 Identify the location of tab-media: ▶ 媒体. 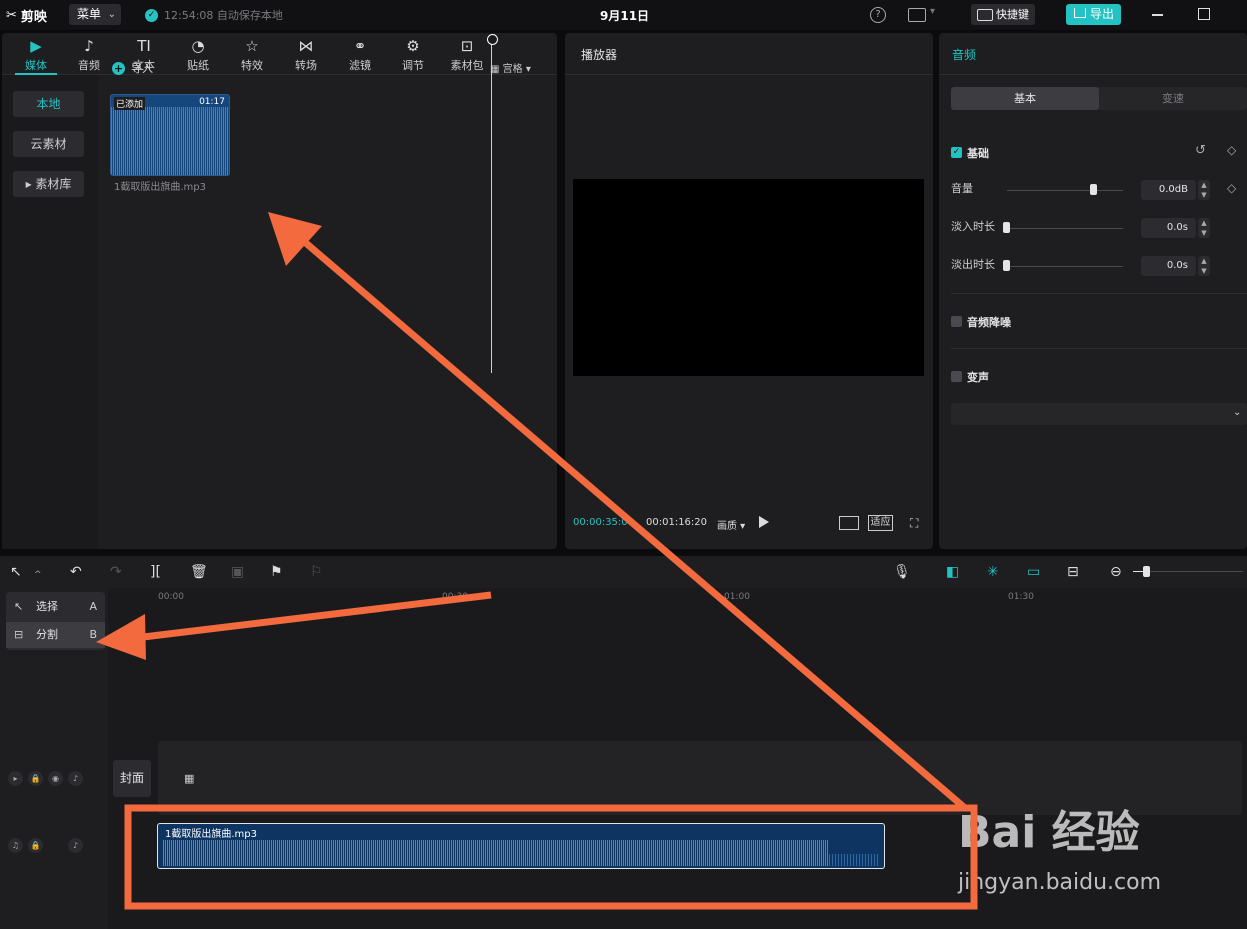
(36, 53).